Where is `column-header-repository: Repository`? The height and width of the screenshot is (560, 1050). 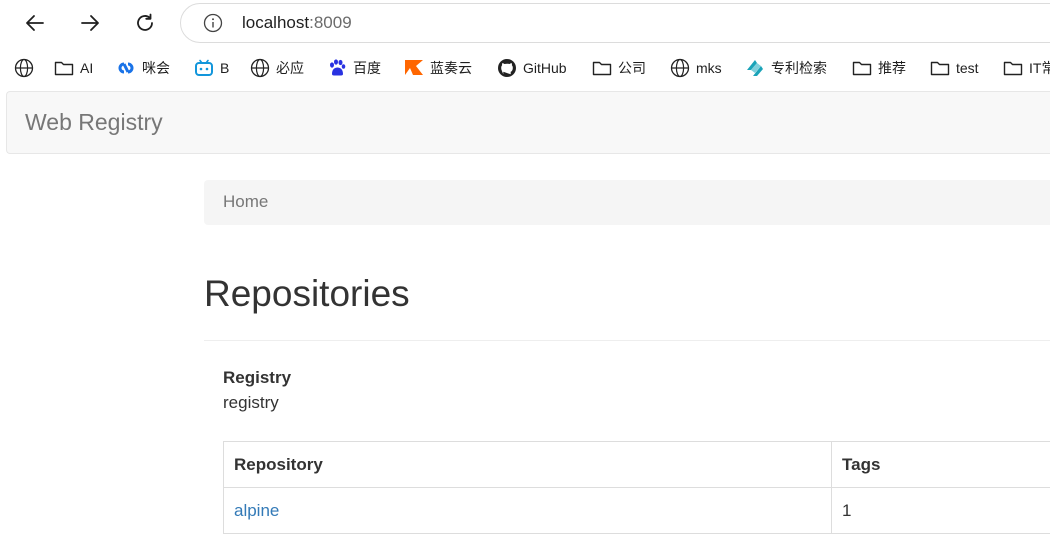 column-header-repository: Repository is located at coordinates (527, 464).